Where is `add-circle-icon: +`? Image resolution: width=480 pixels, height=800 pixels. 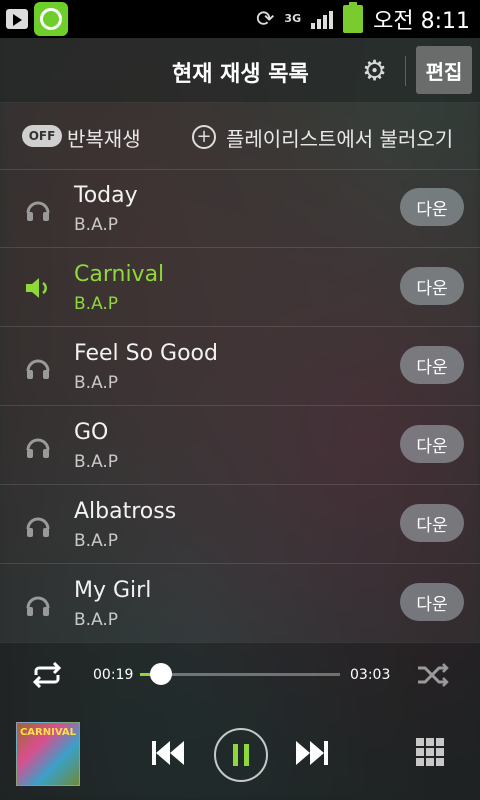
add-circle-icon: + is located at coordinates (204, 137).